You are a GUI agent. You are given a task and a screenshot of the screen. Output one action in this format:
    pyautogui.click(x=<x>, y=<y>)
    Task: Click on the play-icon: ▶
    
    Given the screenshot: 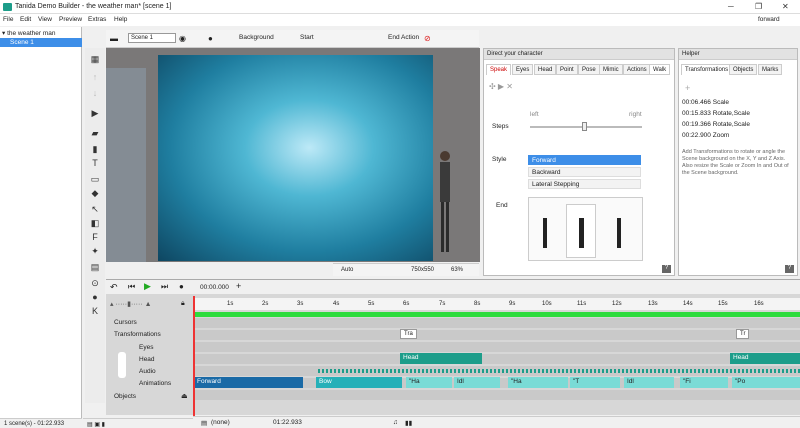 What is the action you would take?
    pyautogui.click(x=147, y=286)
    